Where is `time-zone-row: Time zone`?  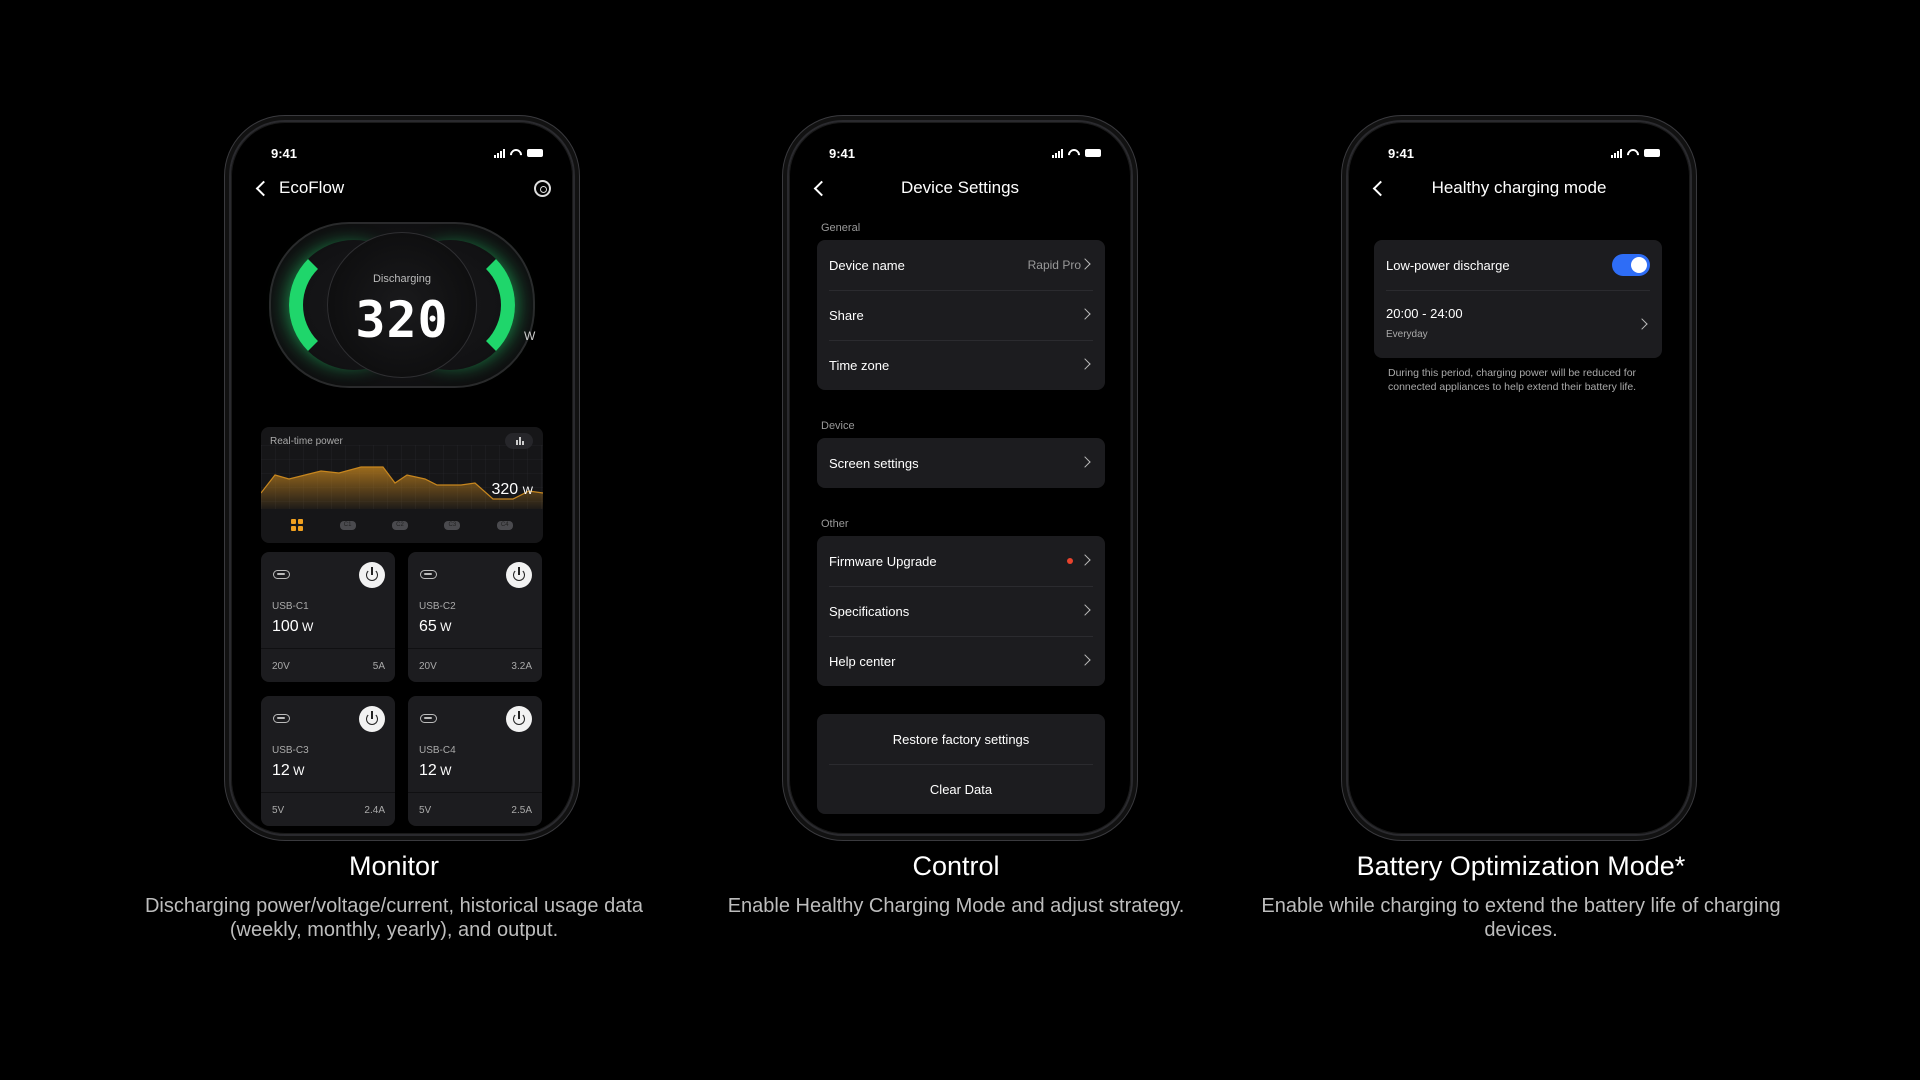
time-zone-row: Time zone is located at coordinates (961, 365).